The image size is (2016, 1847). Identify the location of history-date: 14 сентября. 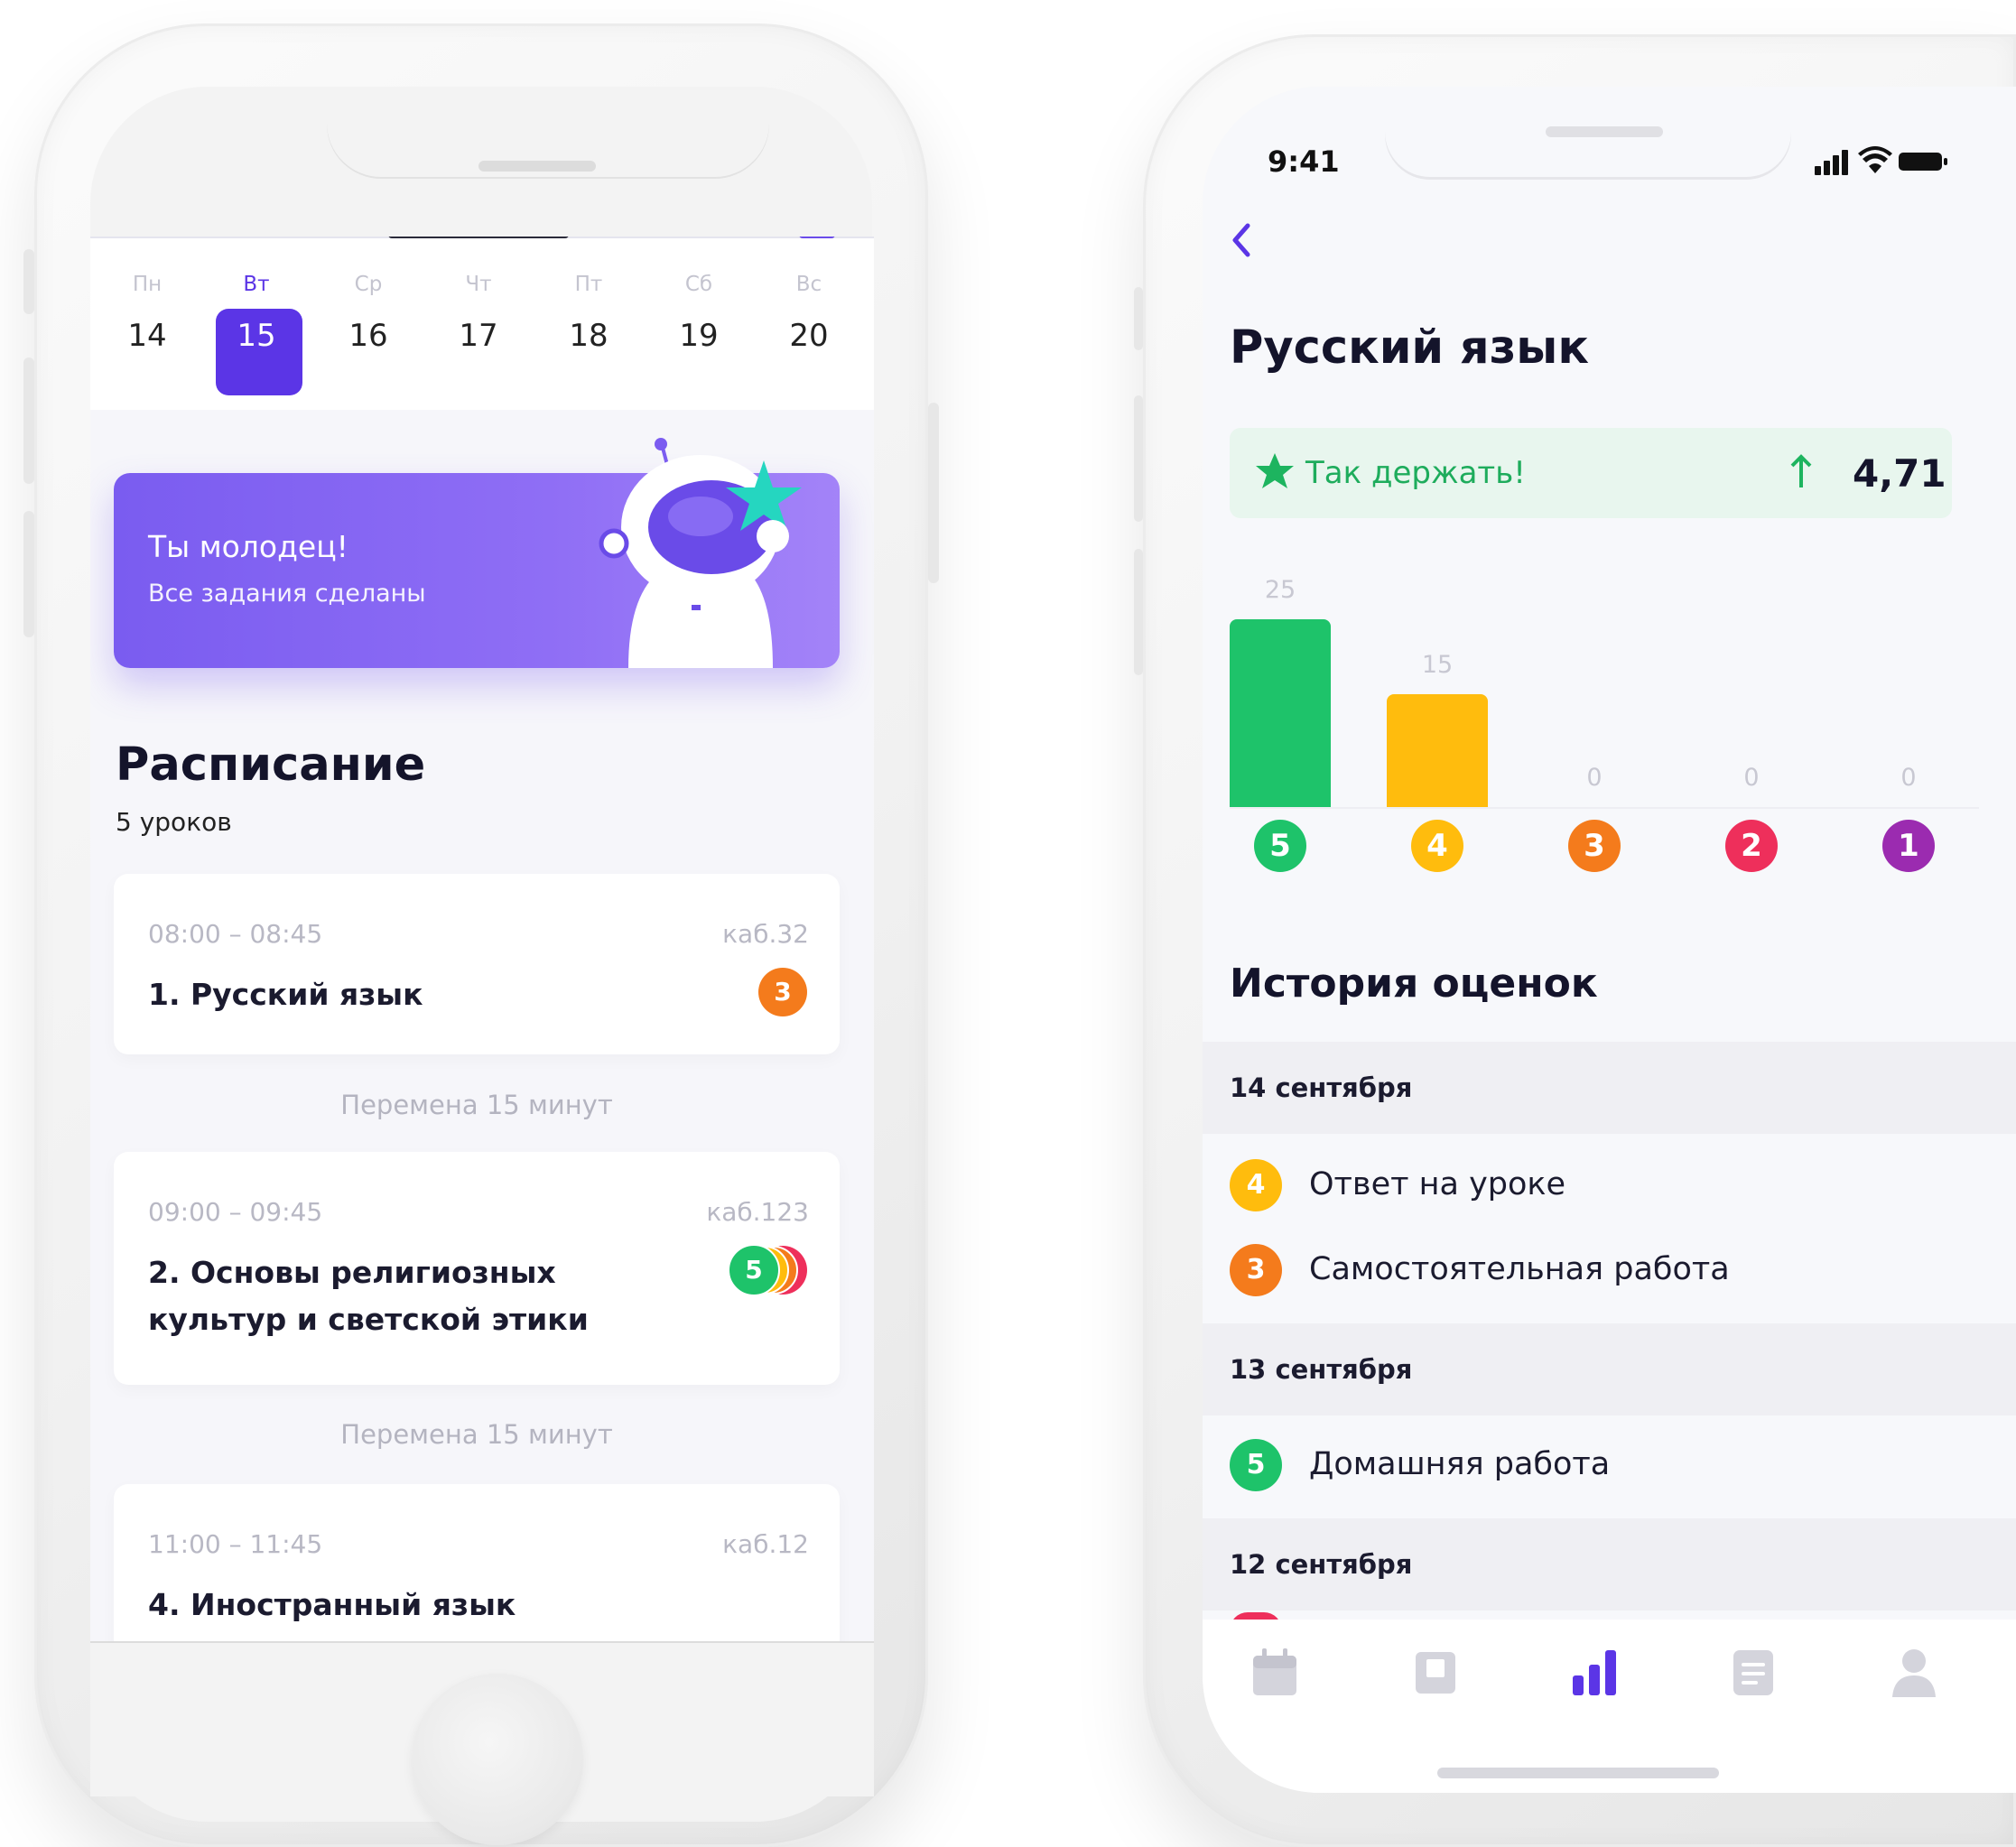
(1321, 1088).